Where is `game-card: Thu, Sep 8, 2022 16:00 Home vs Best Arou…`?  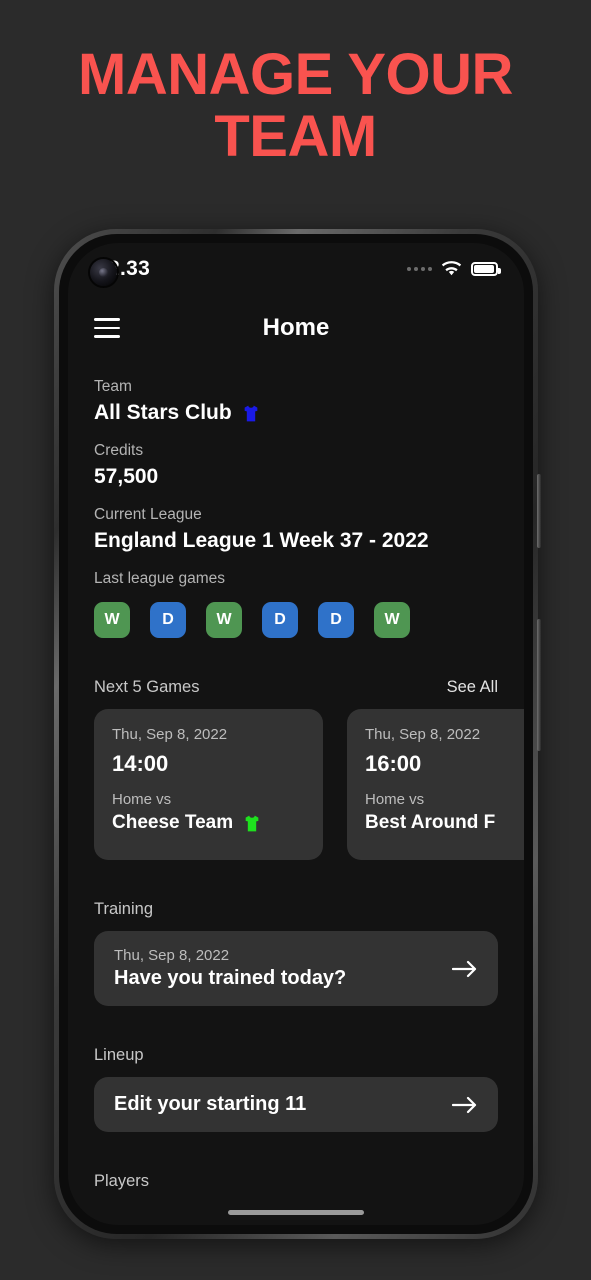
game-card: Thu, Sep 8, 2022 16:00 Home vs Best Arou… is located at coordinates (435, 784).